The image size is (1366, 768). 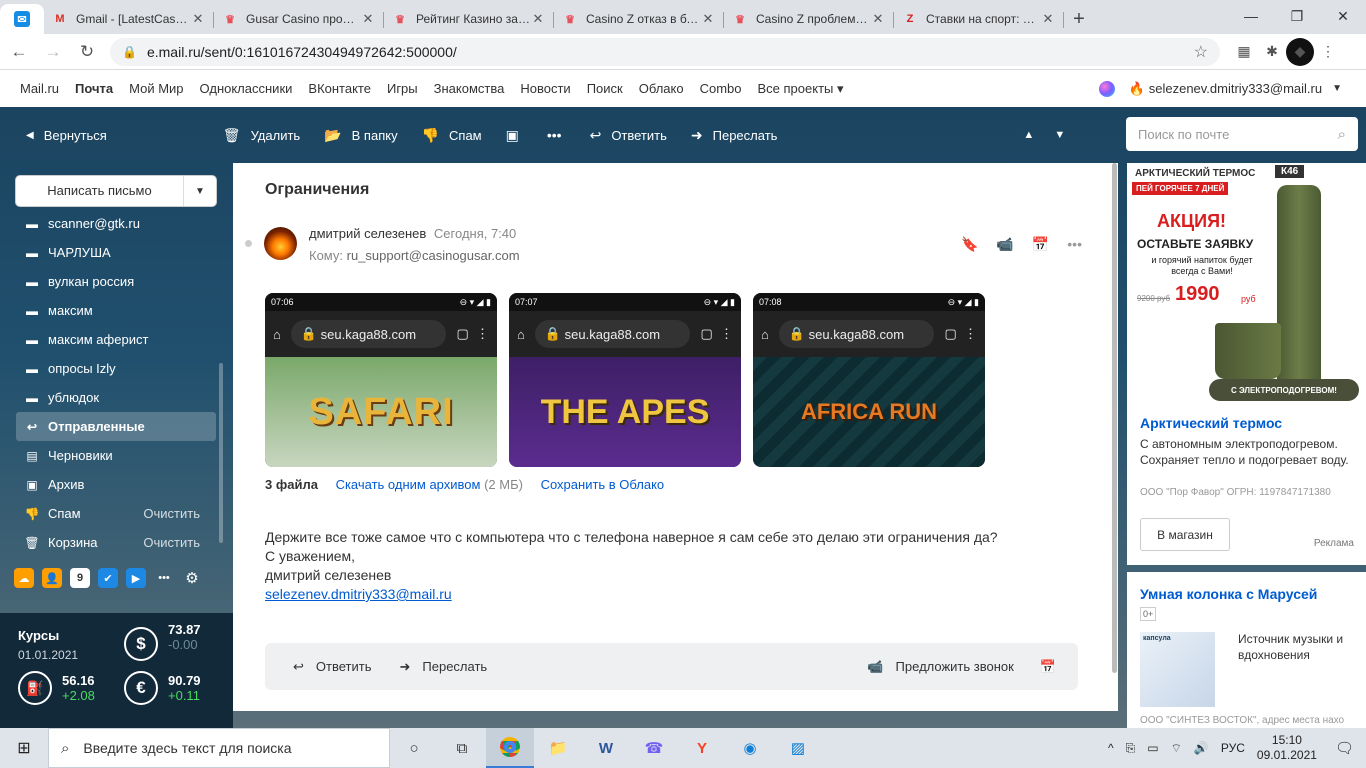 I want to click on ad-title: Арктический термос, so click(x=1211, y=423).